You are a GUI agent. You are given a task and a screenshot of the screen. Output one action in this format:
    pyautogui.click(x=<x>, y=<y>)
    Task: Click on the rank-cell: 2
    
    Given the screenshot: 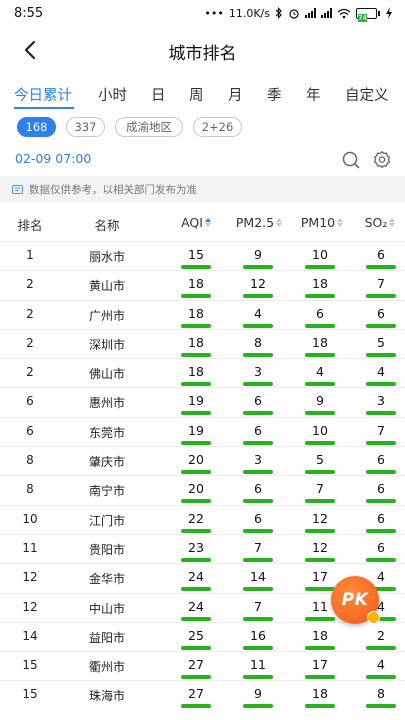 What is the action you would take?
    pyautogui.click(x=30, y=313)
    